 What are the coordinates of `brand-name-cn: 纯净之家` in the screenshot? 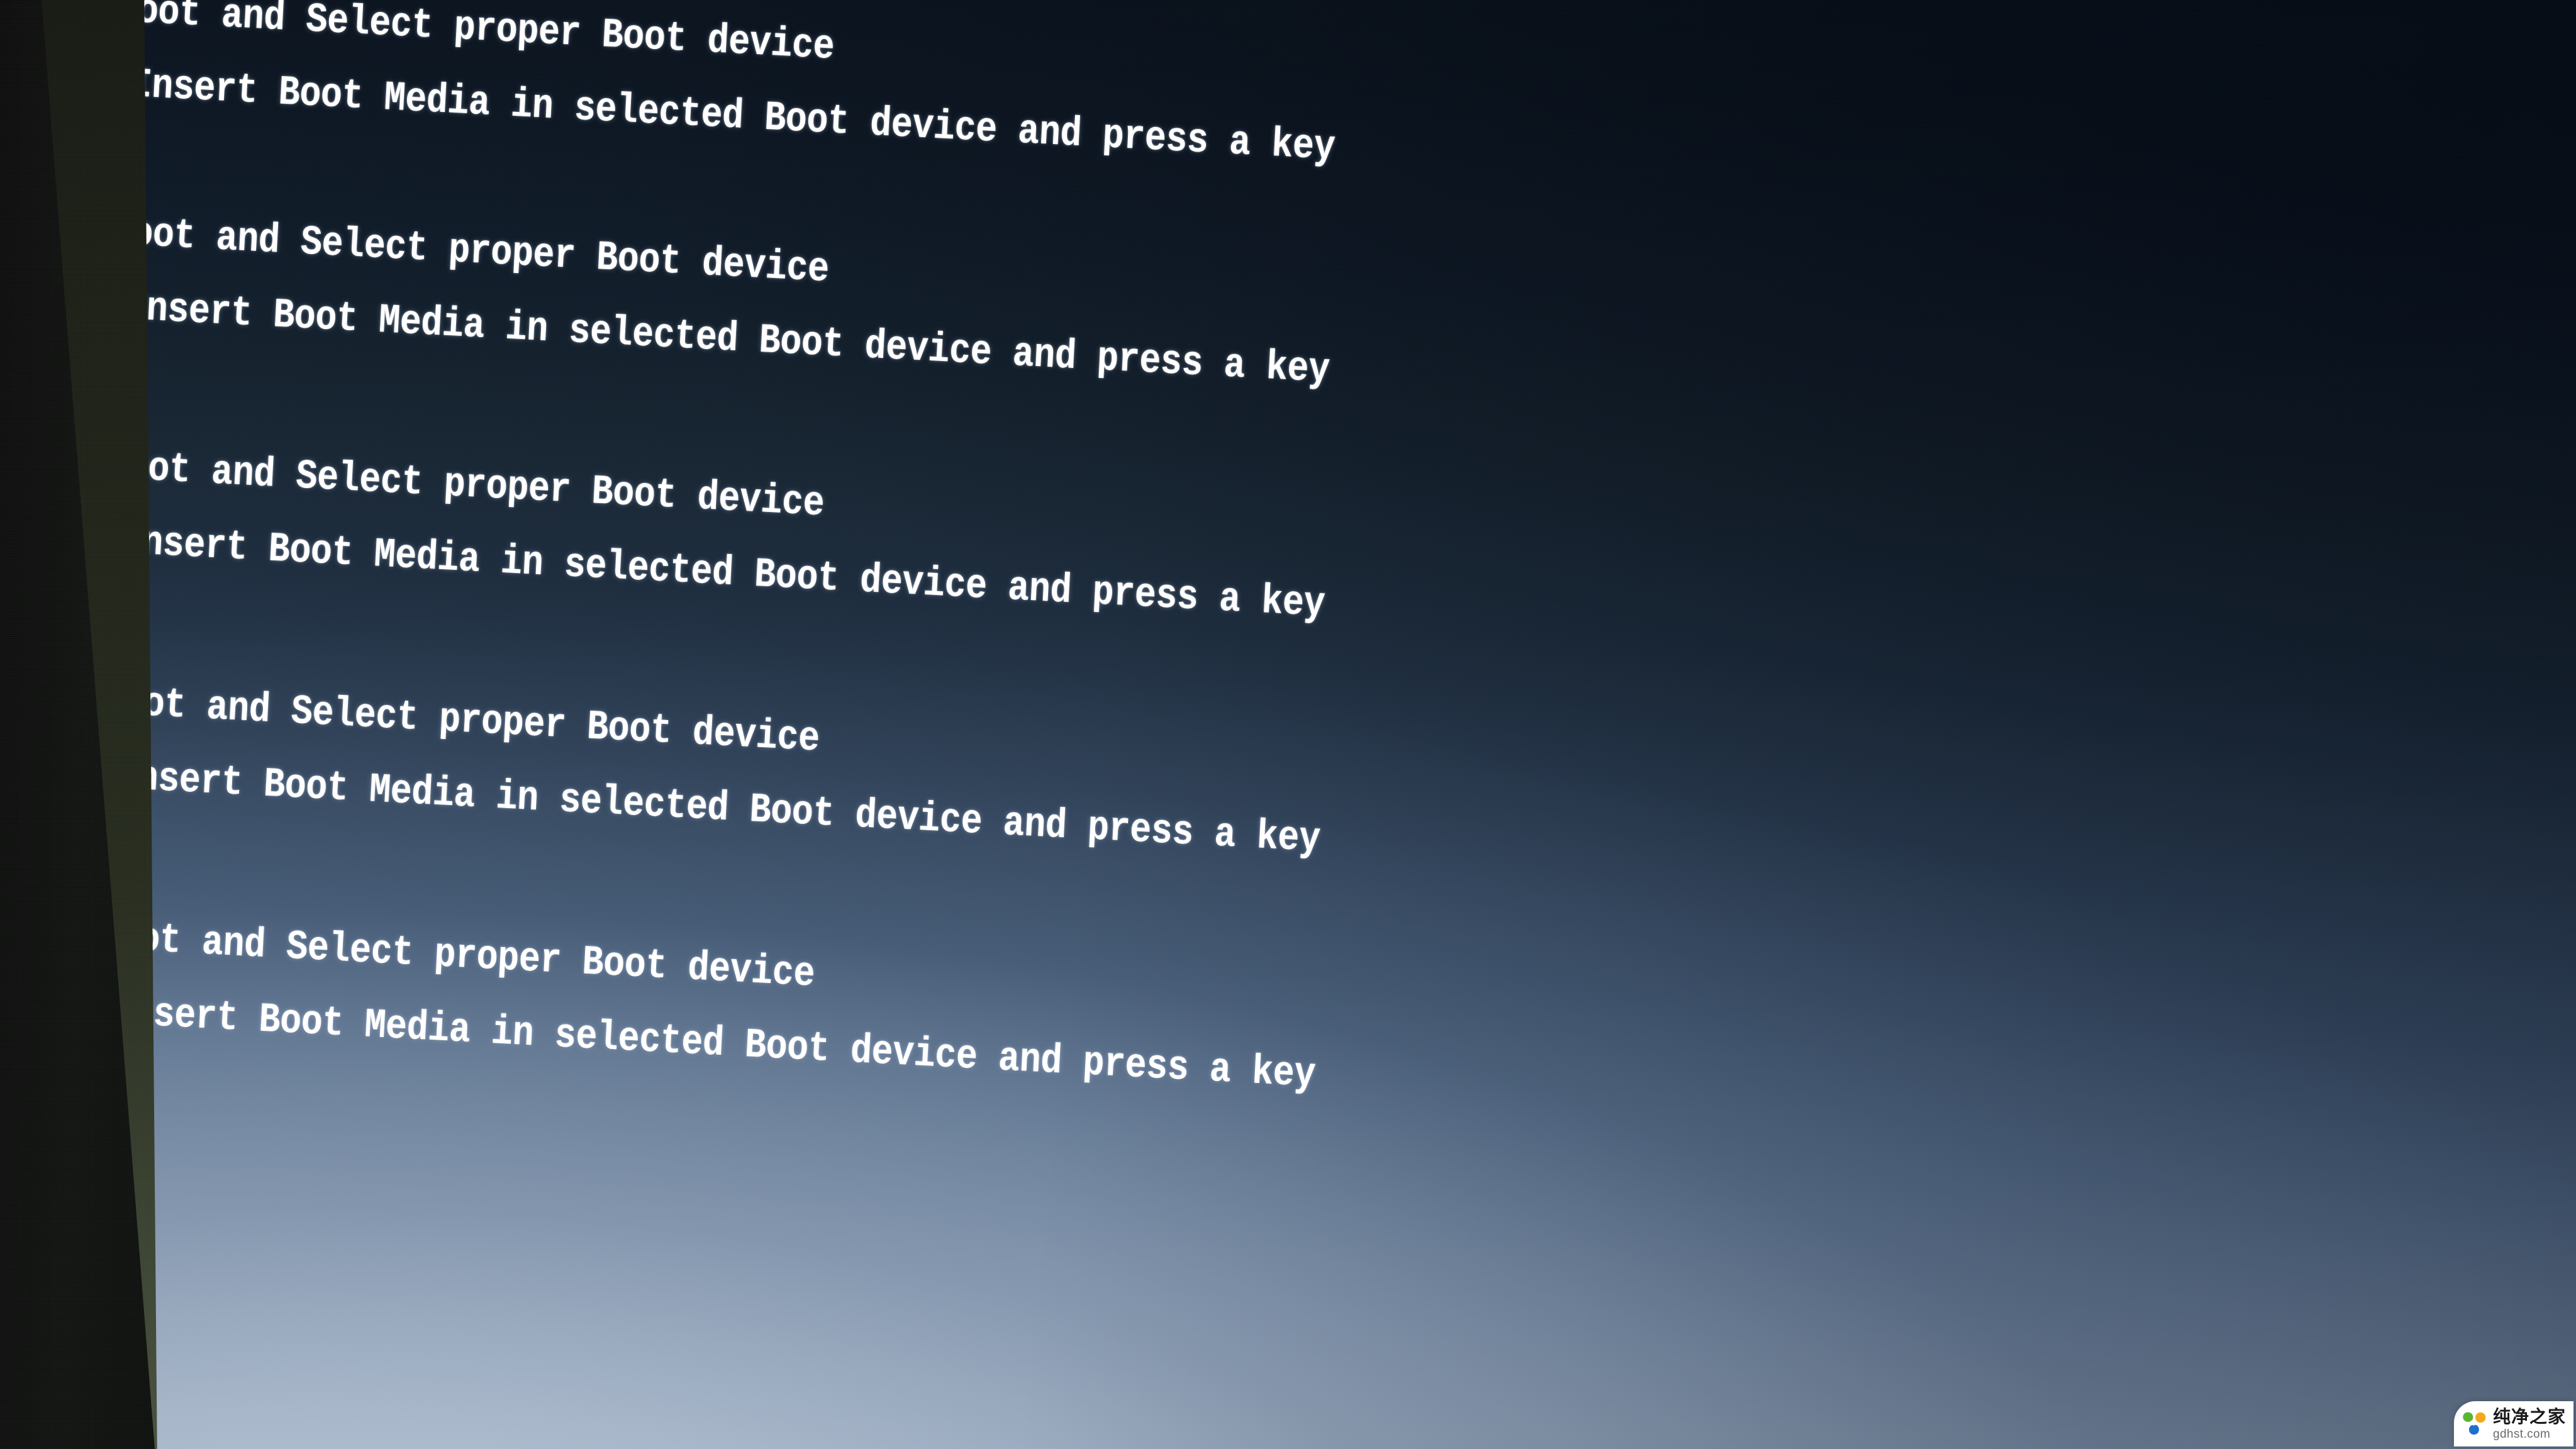 It's located at (2529, 1416).